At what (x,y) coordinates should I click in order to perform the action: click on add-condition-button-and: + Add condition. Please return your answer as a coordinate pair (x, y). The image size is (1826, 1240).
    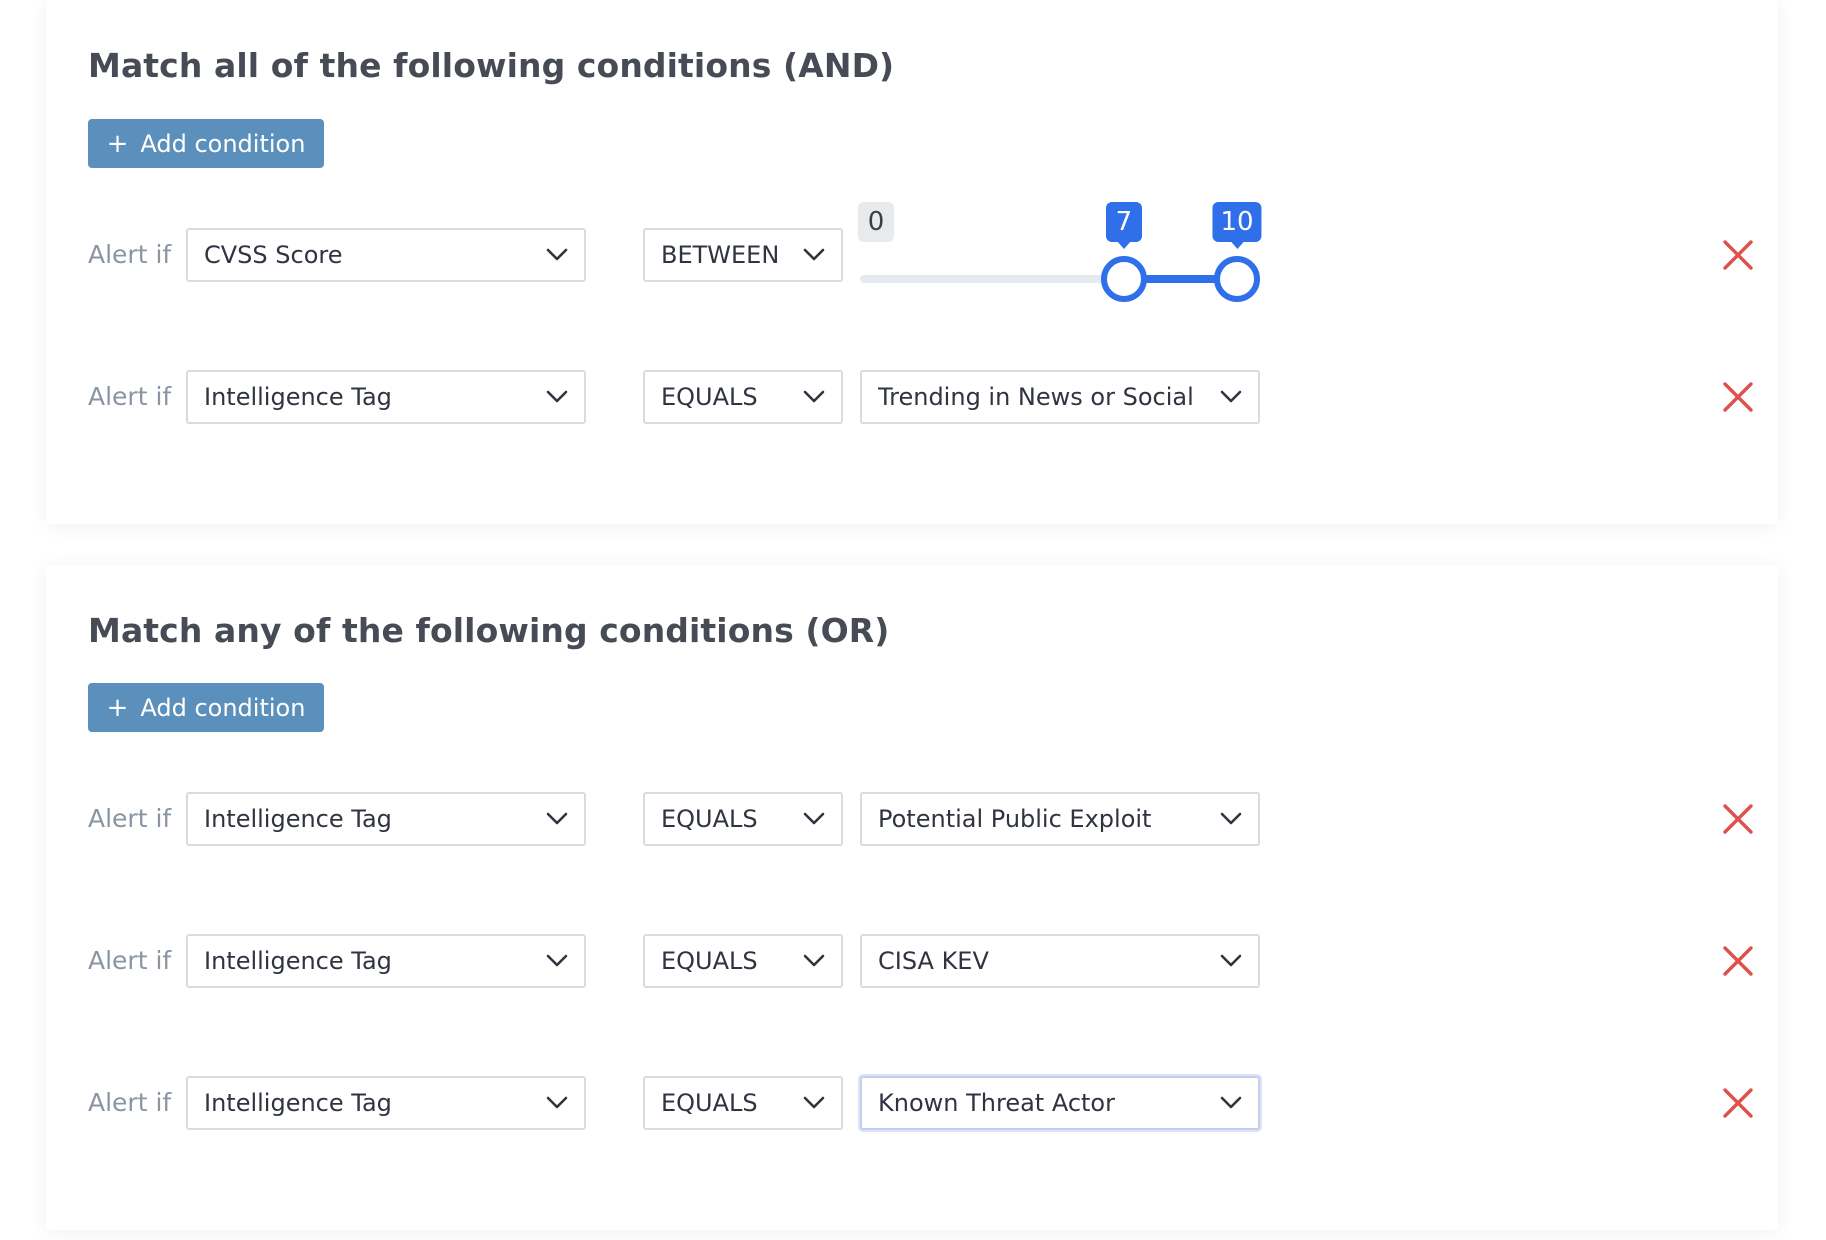
    Looking at the image, I should click on (206, 143).